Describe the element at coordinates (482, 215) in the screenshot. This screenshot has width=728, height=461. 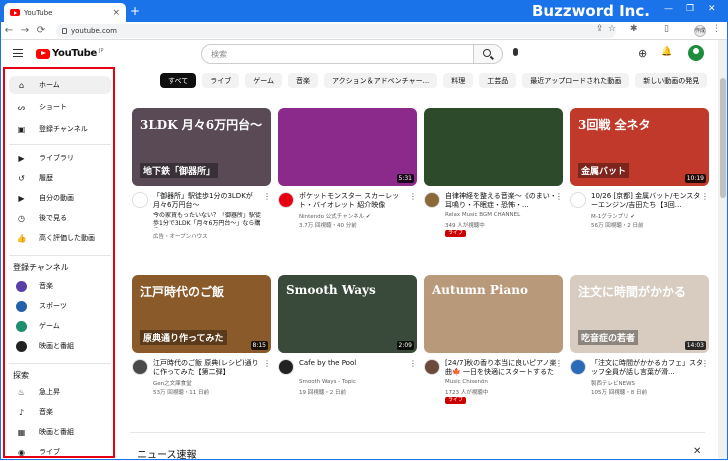
I see `channel-name: Relax Music BGM CHANNEL` at that location.